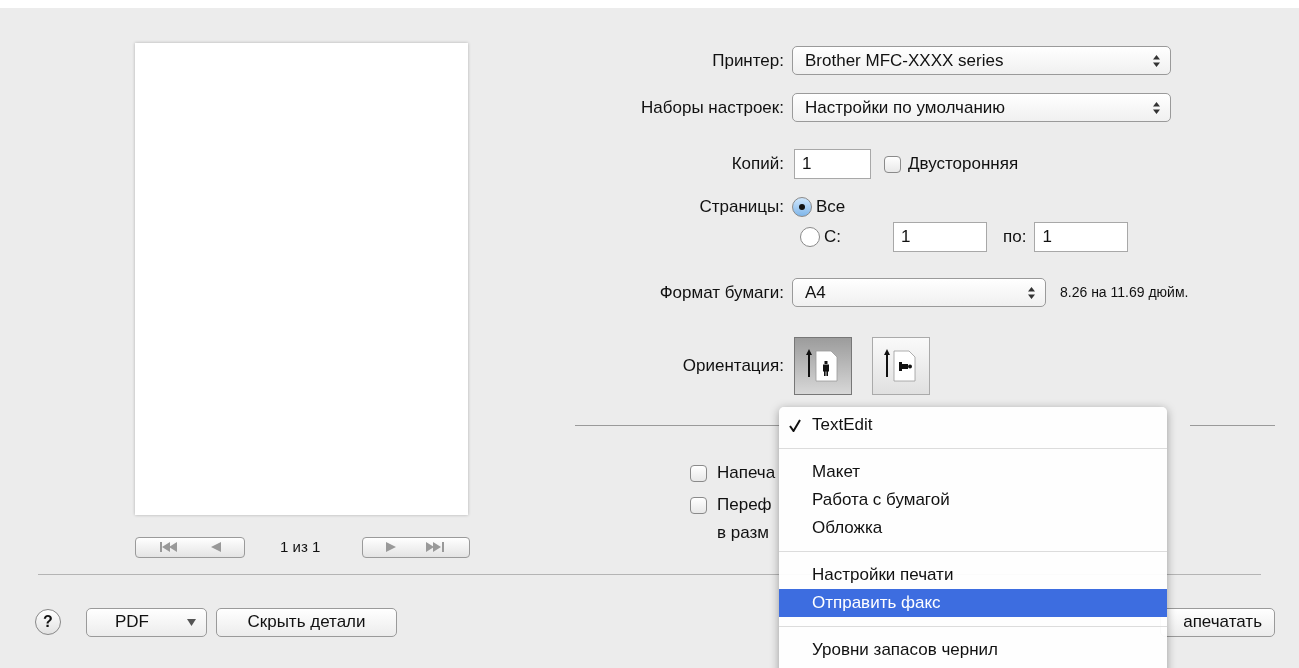 This screenshot has height=668, width=1299. I want to click on landscape-page-icon, so click(901, 366).